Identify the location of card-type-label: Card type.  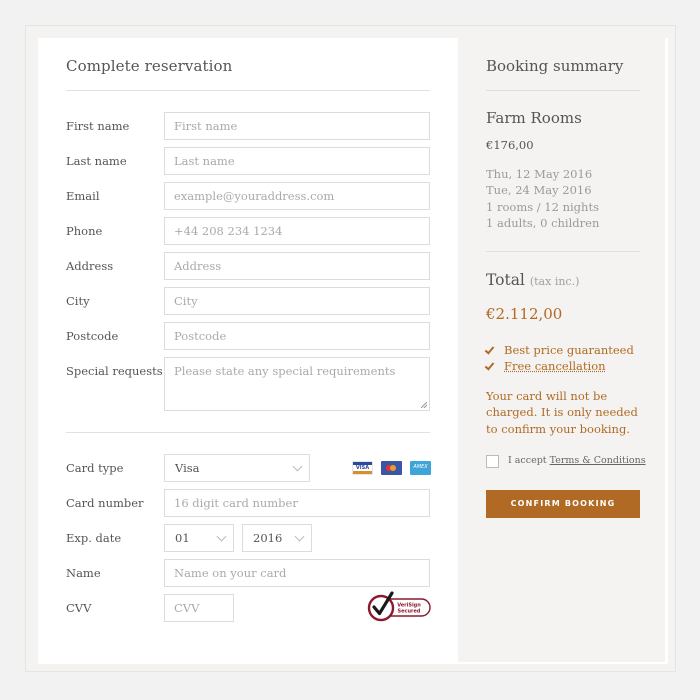
(95, 468).